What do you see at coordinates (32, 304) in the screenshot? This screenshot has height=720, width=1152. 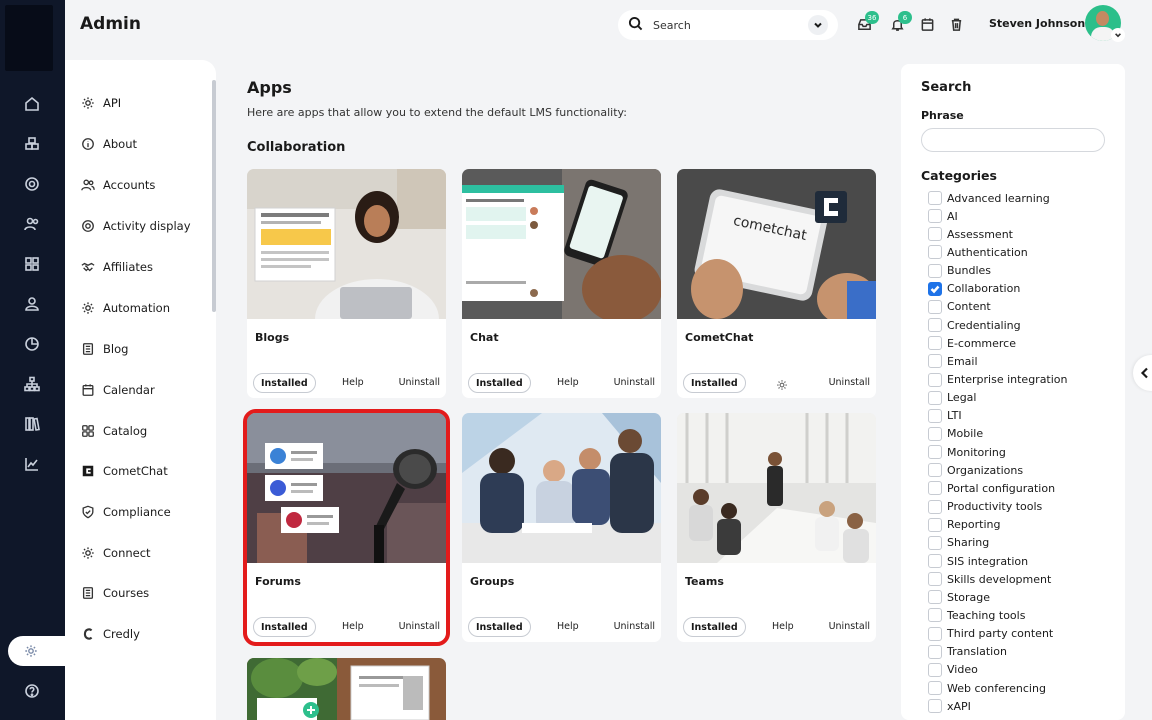 I see `user-icon` at bounding box center [32, 304].